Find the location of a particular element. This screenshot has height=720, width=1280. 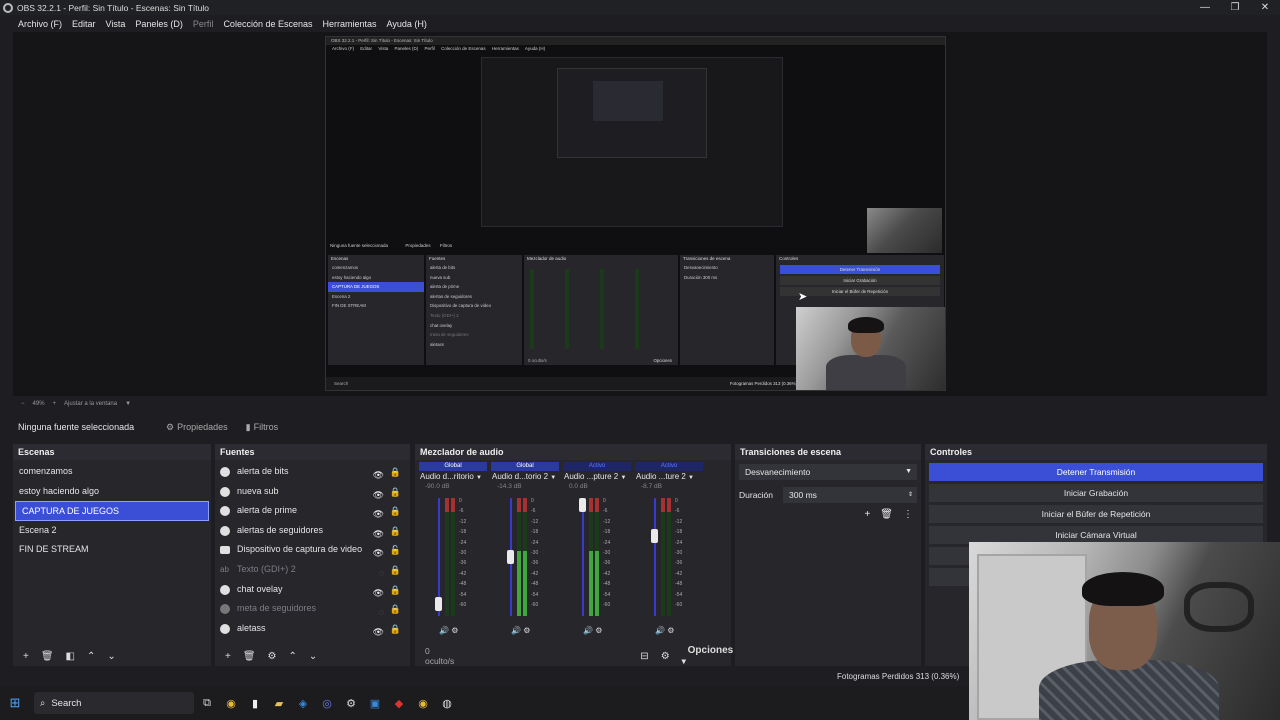

zoom-in-icon: + is located at coordinates (55, 404).